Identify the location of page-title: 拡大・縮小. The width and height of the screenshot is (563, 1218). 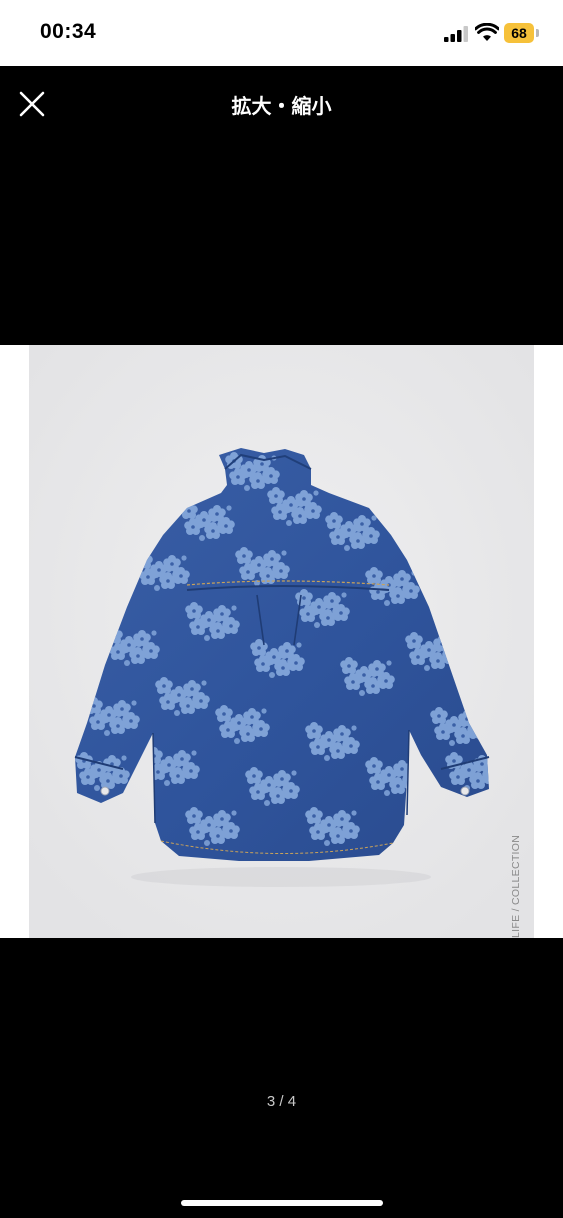
(281, 106).